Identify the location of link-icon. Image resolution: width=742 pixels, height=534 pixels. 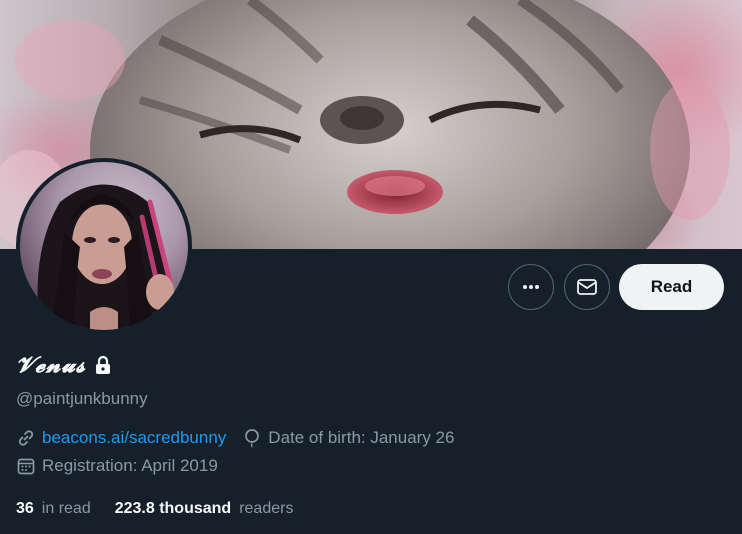
(26, 438).